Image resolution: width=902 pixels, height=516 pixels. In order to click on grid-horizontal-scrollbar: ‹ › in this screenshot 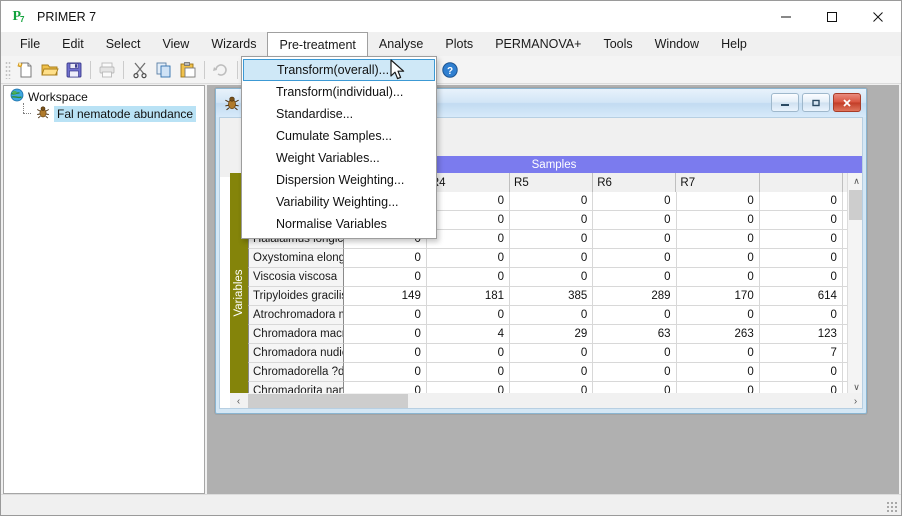, I will do `click(546, 400)`.